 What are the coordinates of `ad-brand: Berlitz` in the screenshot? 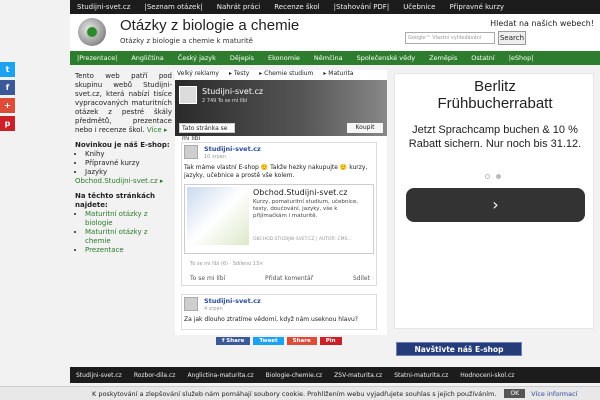 It's located at (495, 86).